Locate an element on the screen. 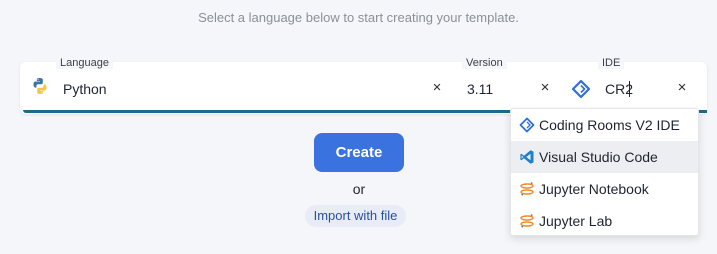  create-button: Create is located at coordinates (359, 152).